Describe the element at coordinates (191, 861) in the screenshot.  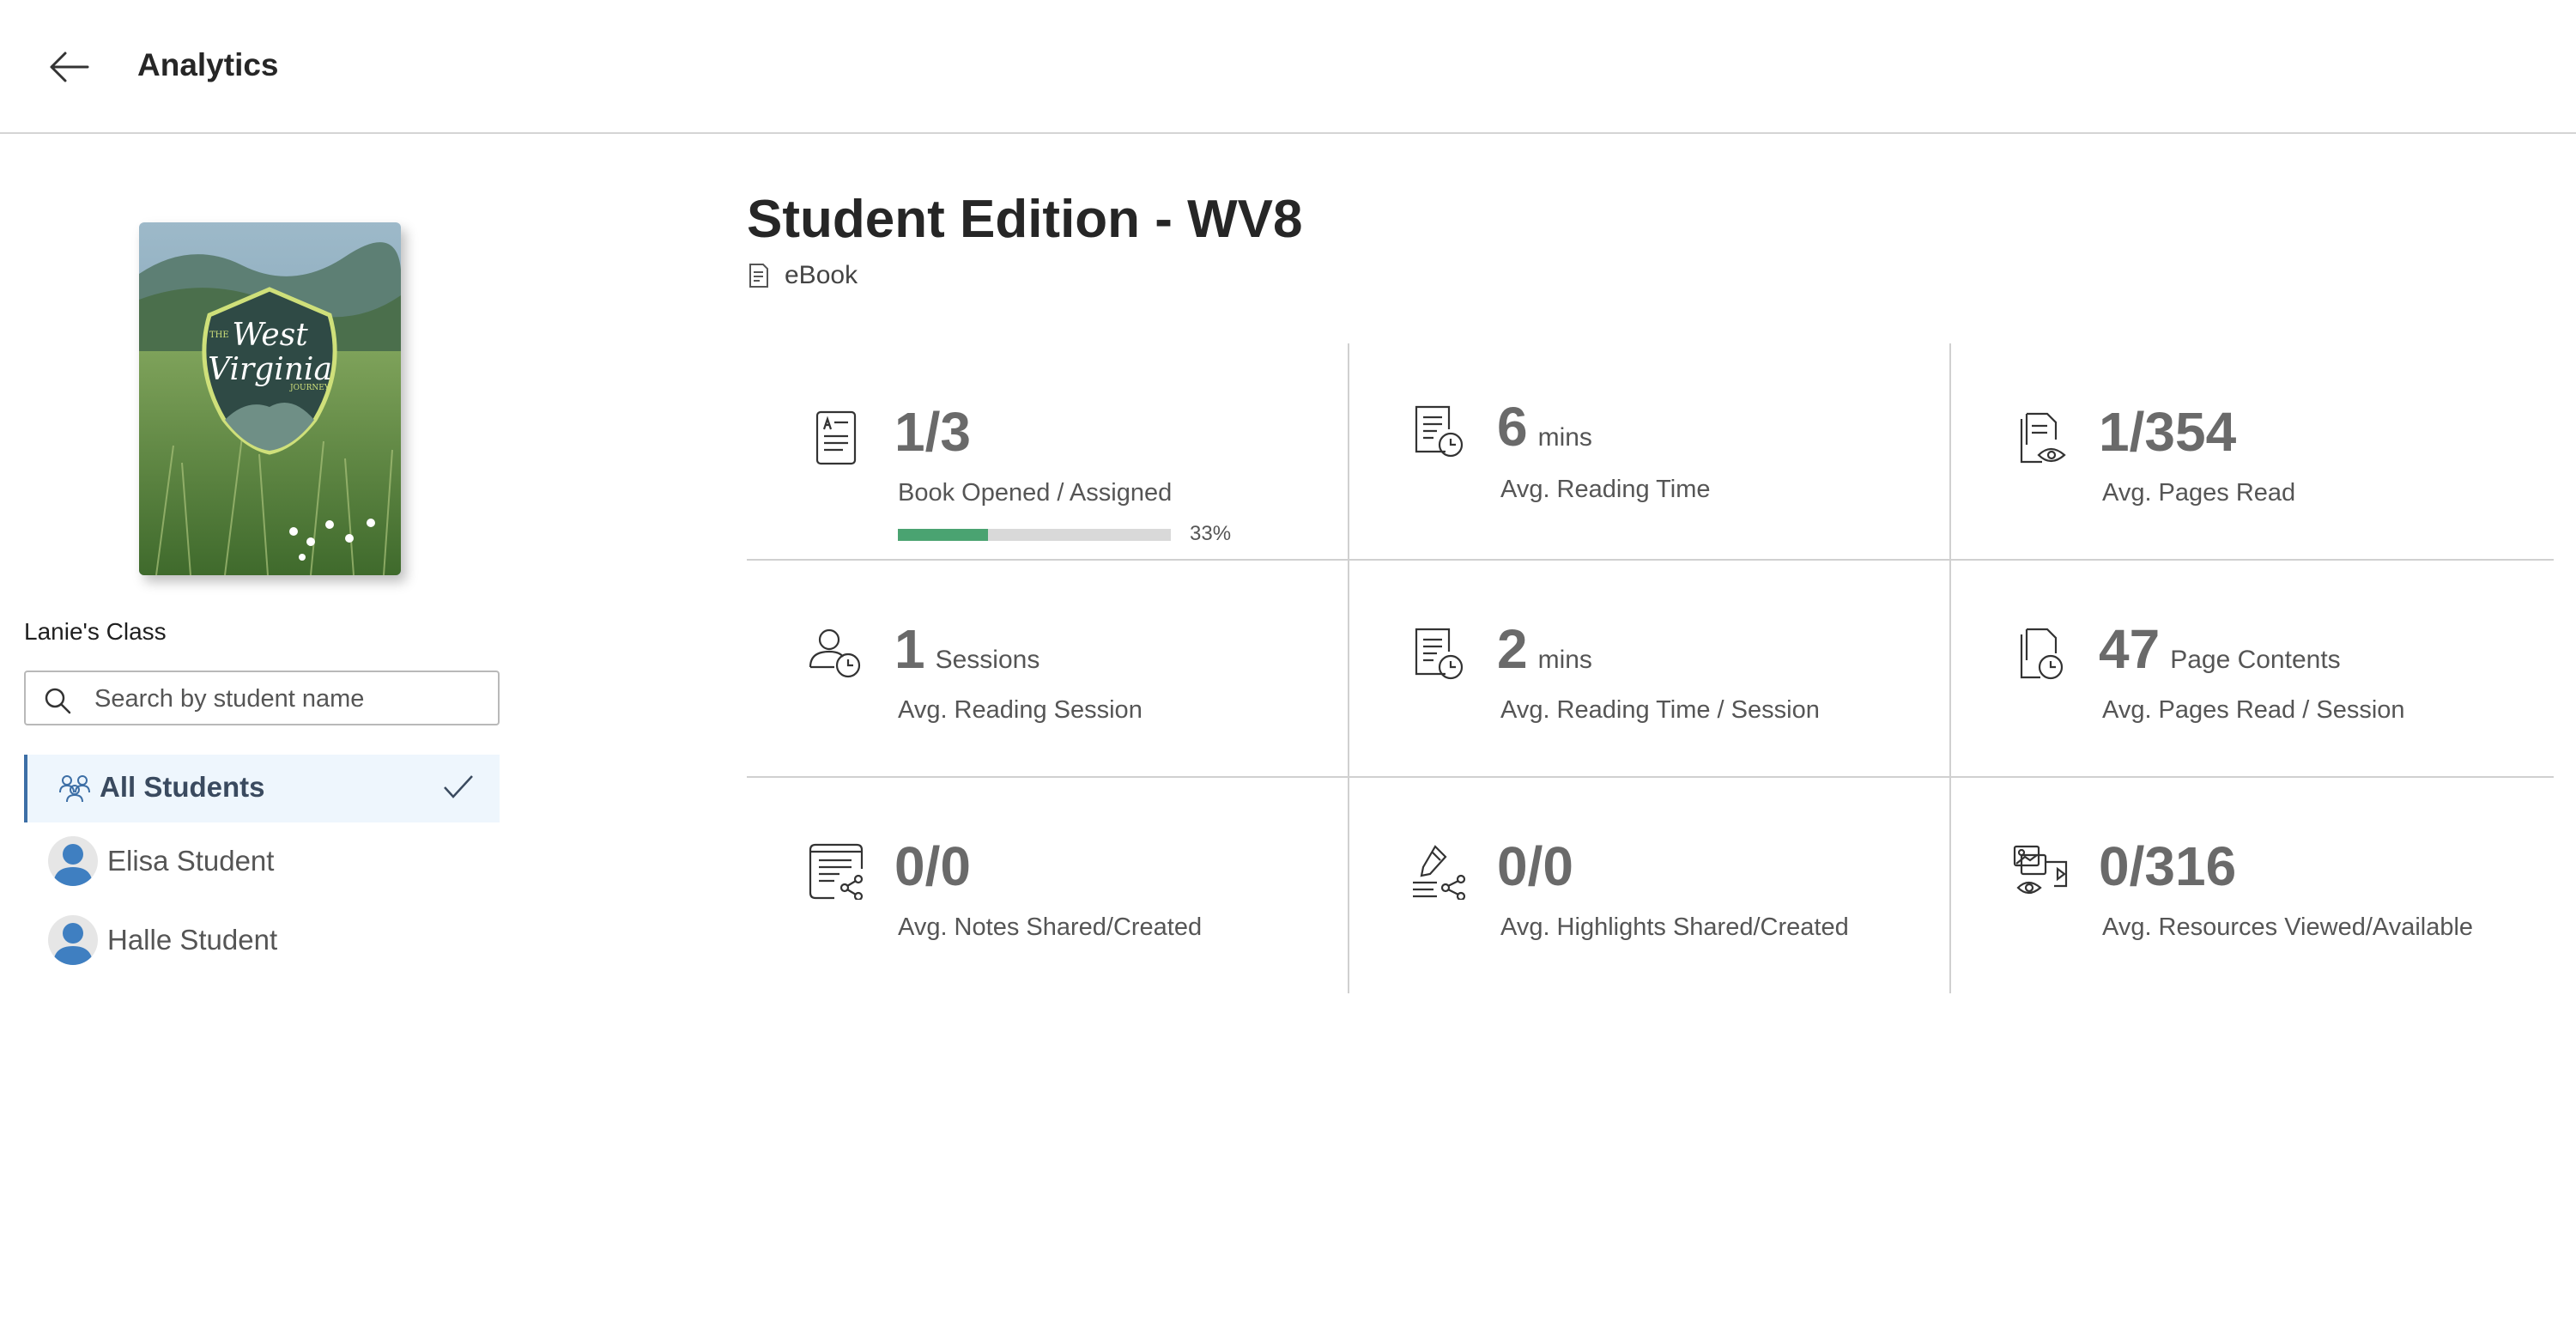
I see `student-name: Elisa Student` at that location.